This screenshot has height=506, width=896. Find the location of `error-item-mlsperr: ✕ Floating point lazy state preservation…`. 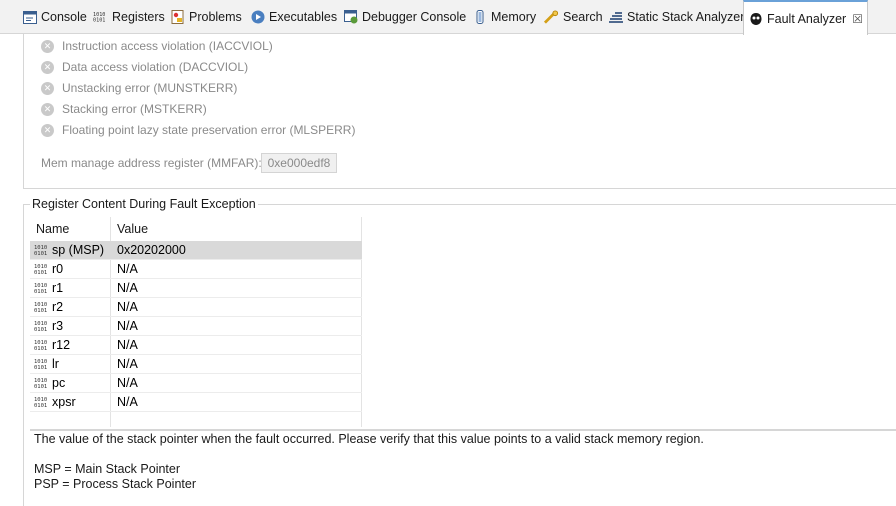

error-item-mlsperr: ✕ Floating point lazy state preservation… is located at coordinates (198, 130).